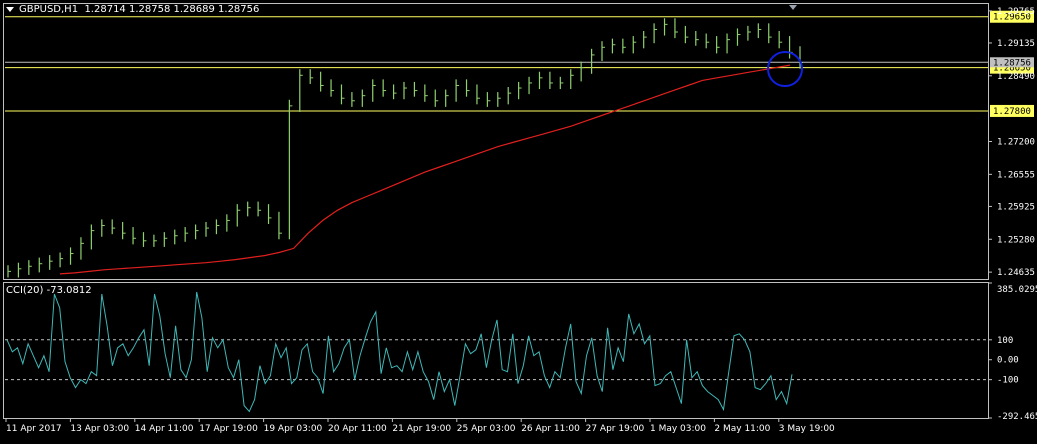 The height and width of the screenshot is (444, 1037). Describe the element at coordinates (1016, 77) in the screenshot. I see `price-tick-label: 1.28490` at that location.